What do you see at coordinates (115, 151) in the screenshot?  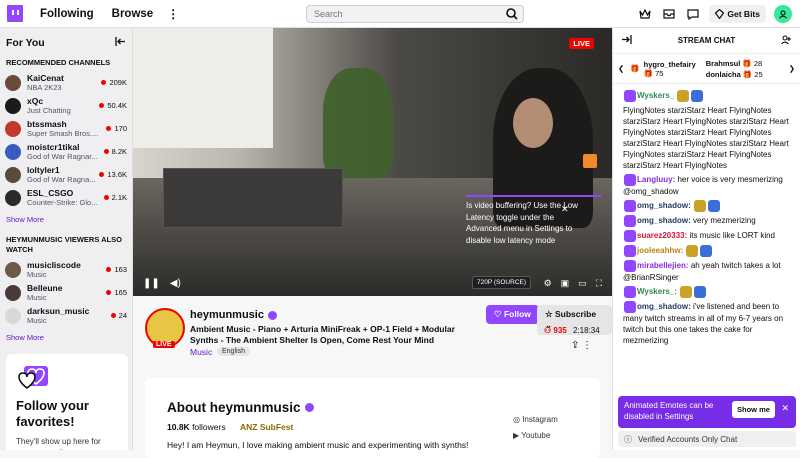 I see `channel-viewers: 8.2K` at bounding box center [115, 151].